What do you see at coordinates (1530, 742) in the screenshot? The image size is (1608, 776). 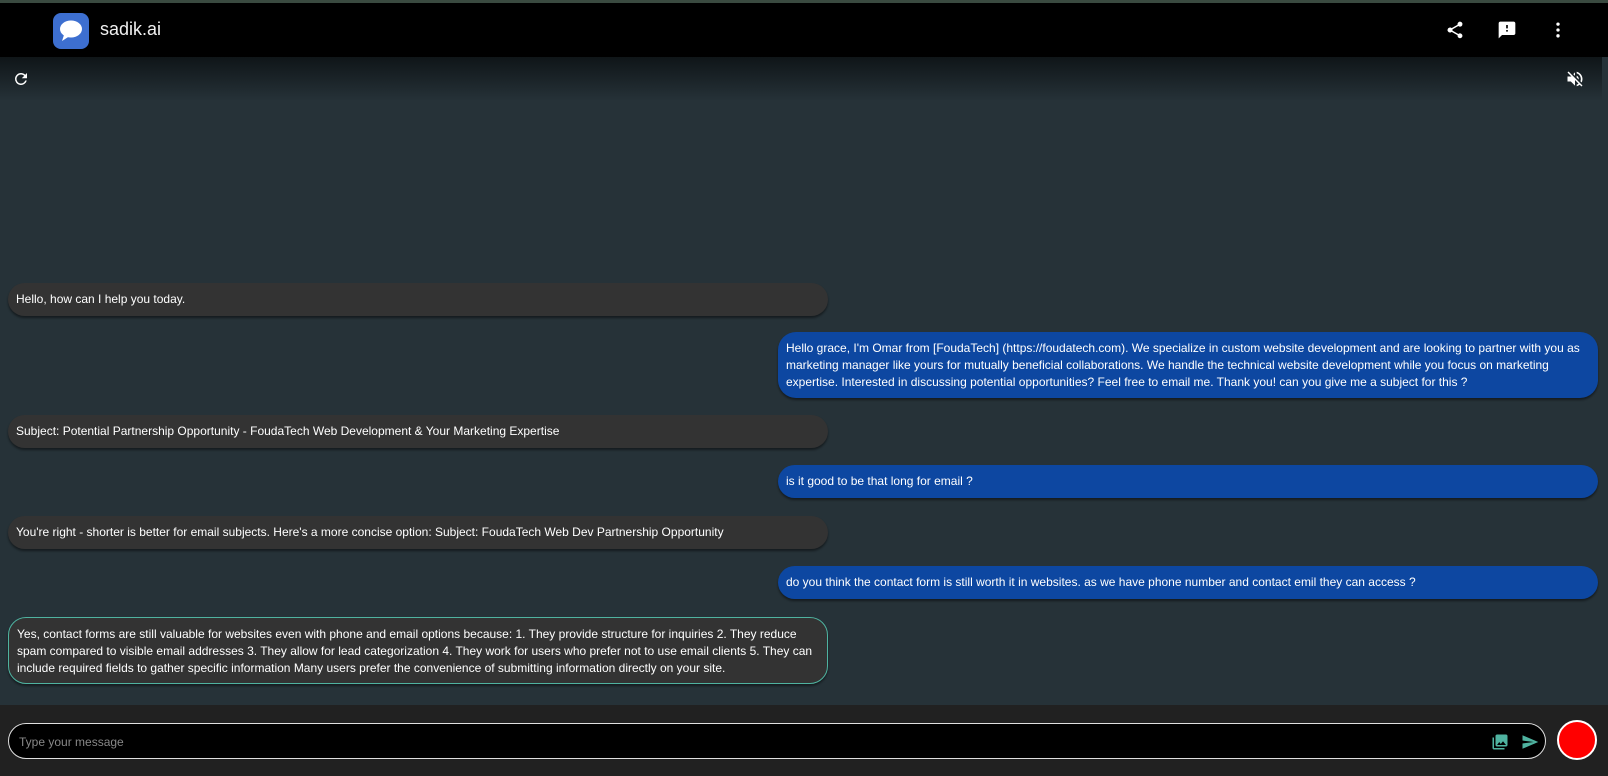 I see `send-icon` at bounding box center [1530, 742].